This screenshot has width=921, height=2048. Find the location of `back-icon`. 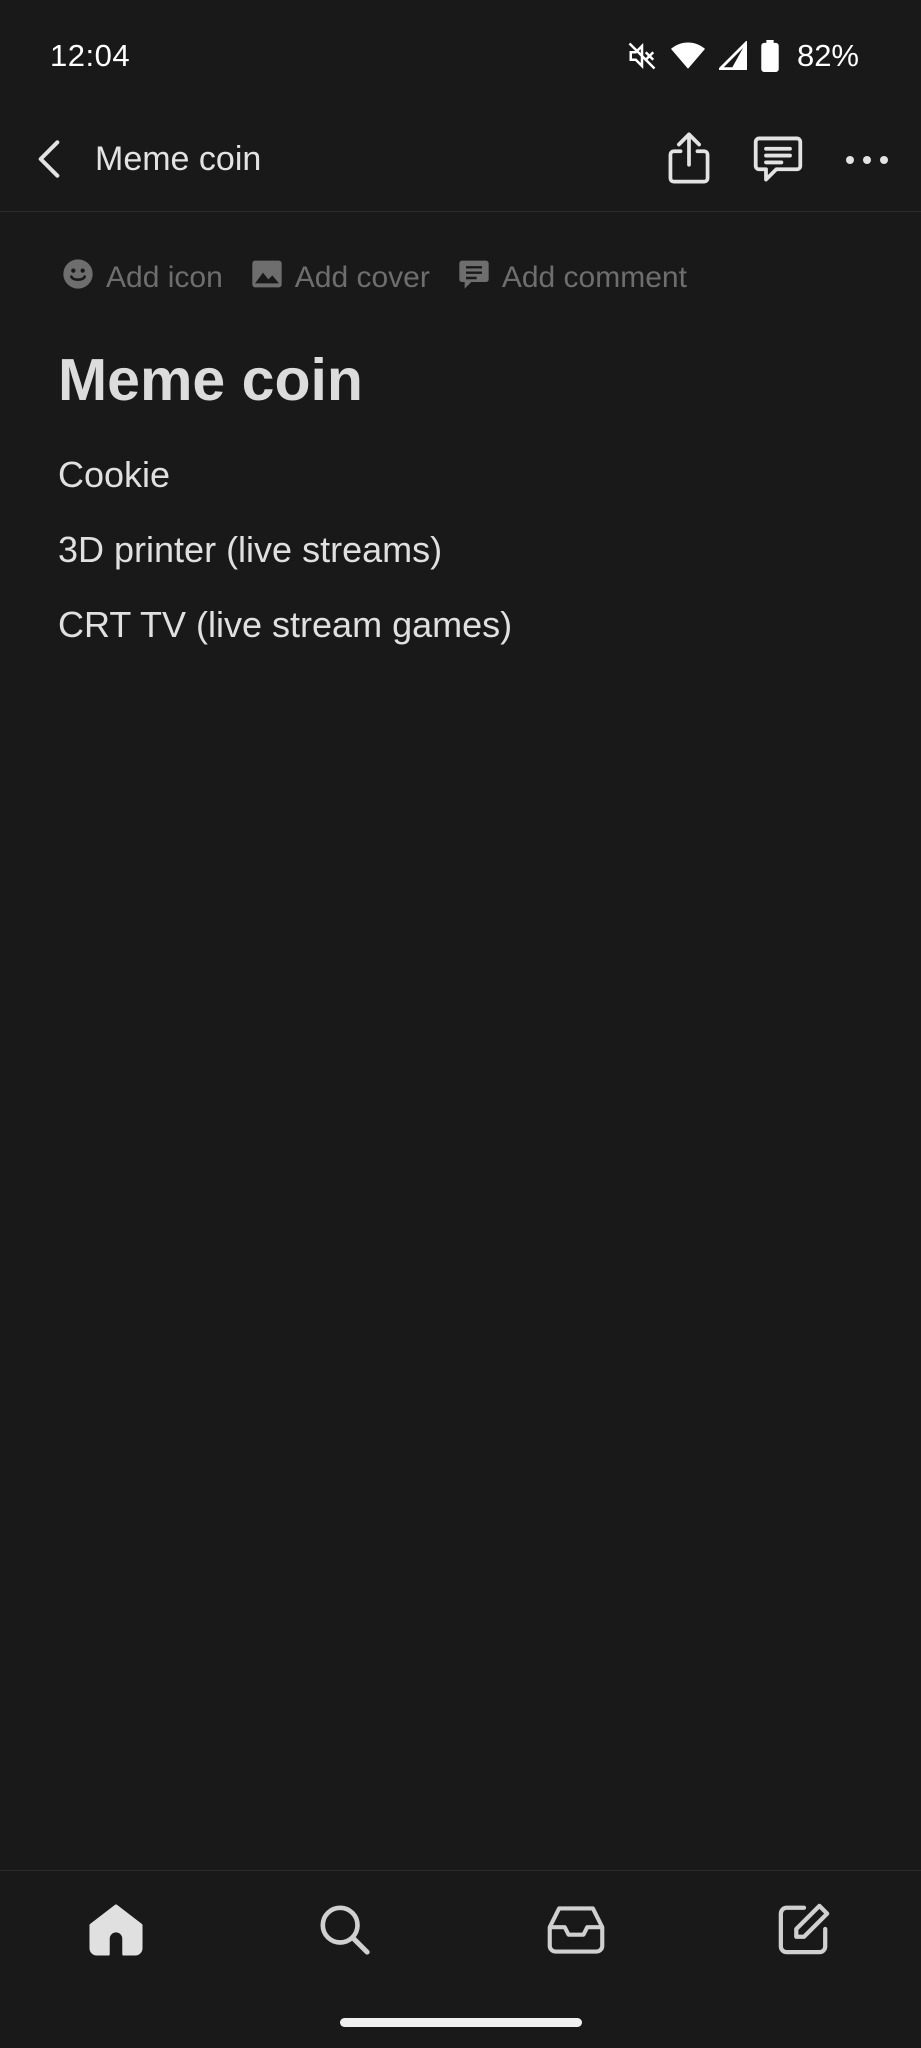

back-icon is located at coordinates (49, 161).